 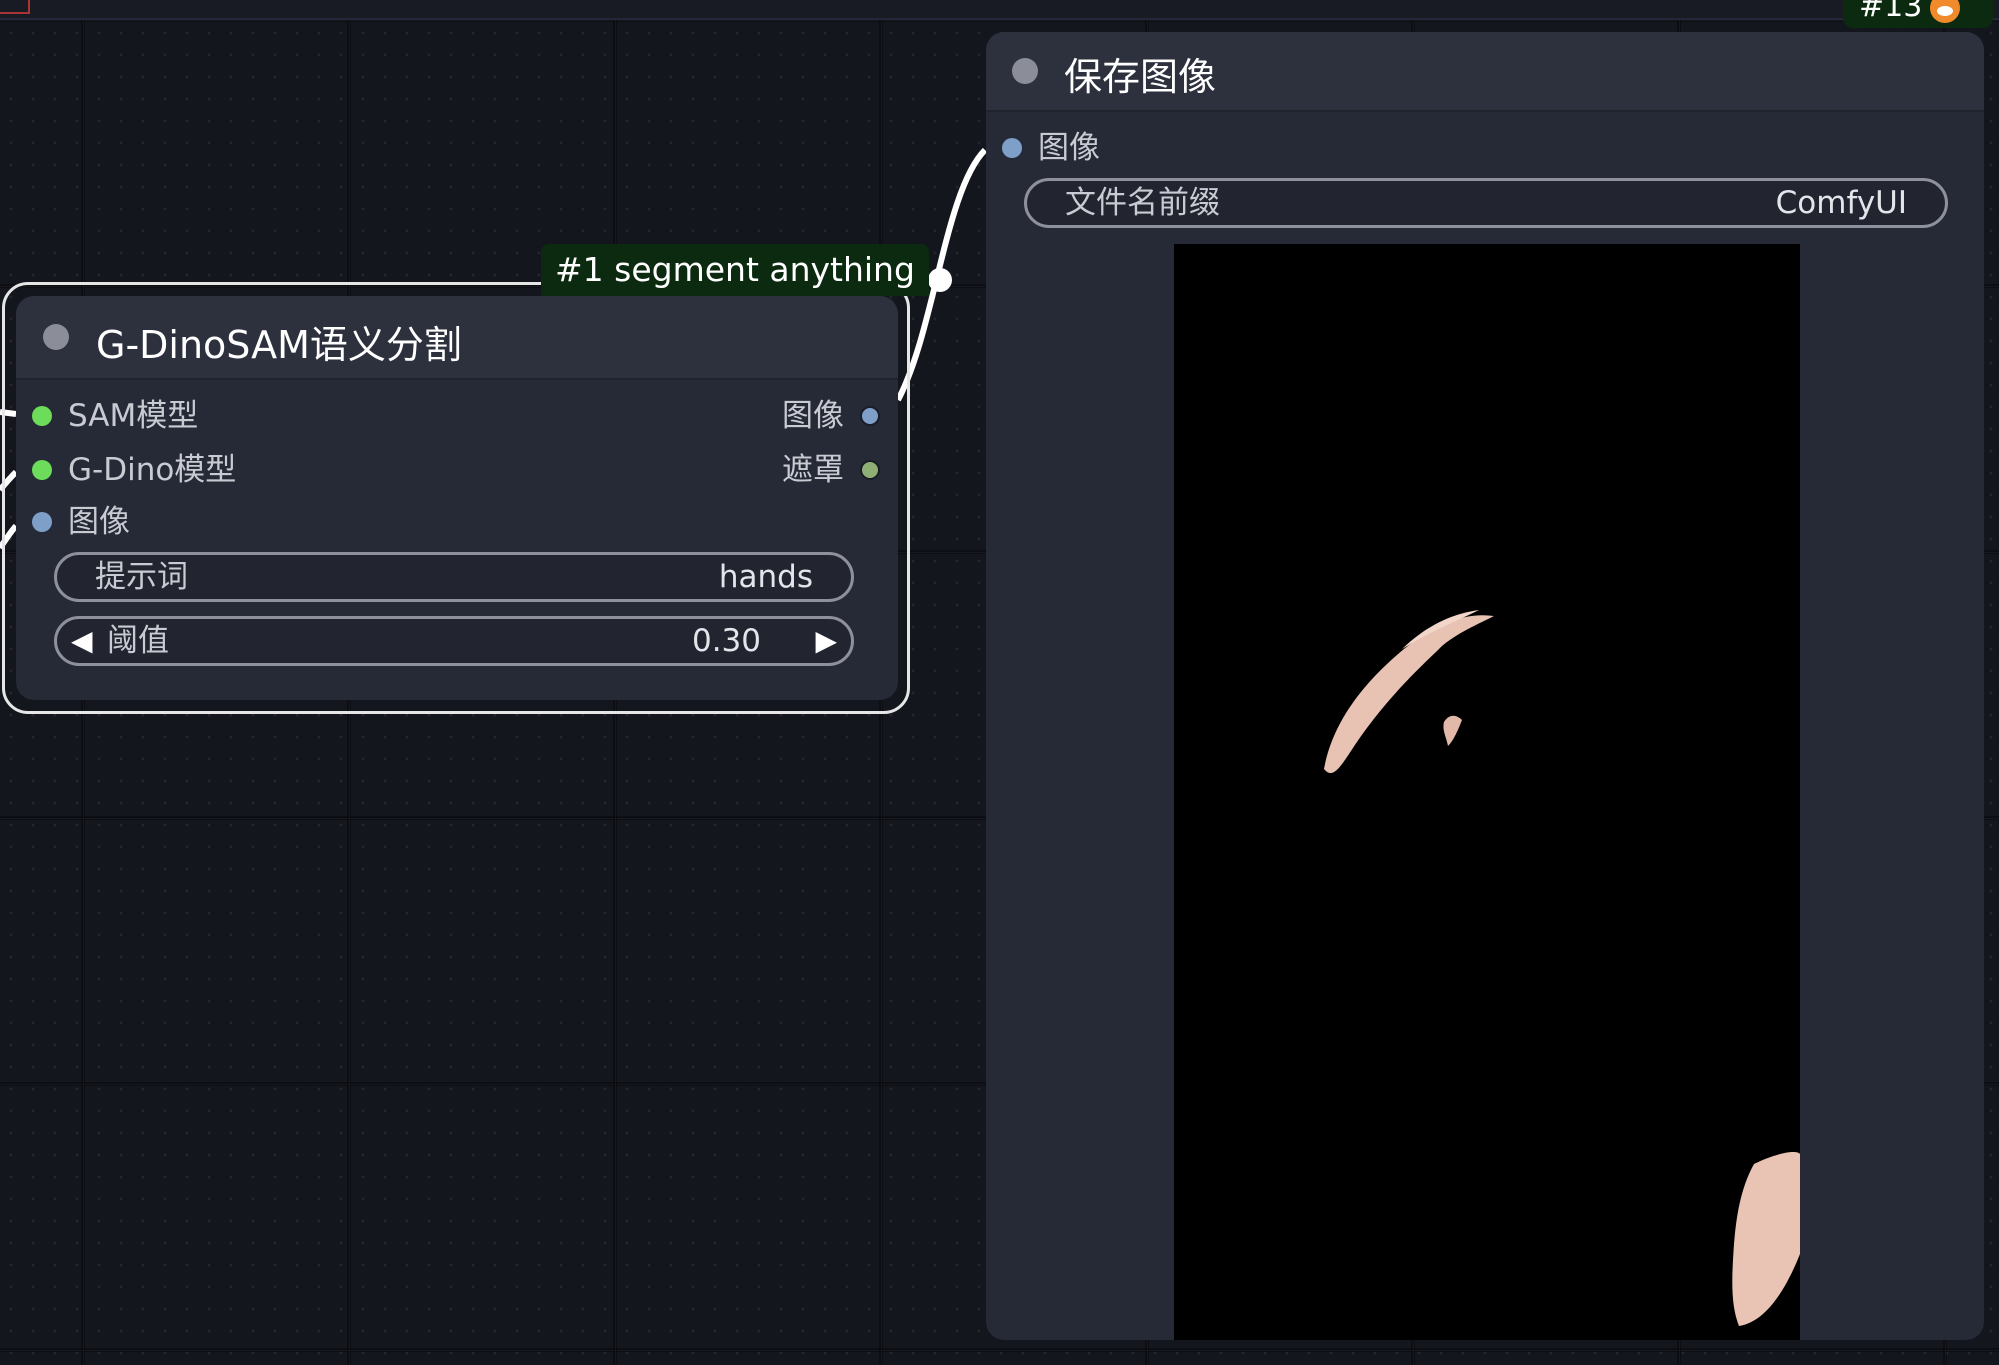 What do you see at coordinates (1486, 203) in the screenshot?
I see `filename-prefix-widget: 文件名前缀 ComfyUI` at bounding box center [1486, 203].